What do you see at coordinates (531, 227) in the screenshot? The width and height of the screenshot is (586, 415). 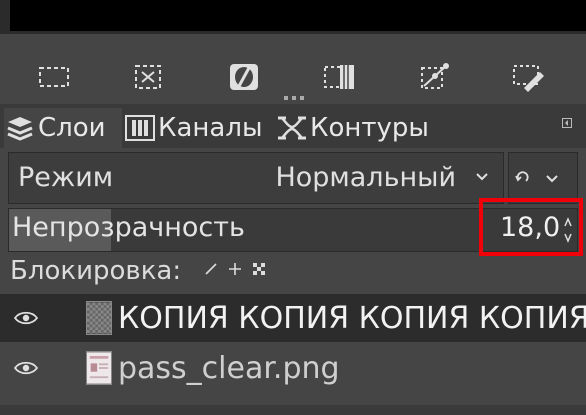 I see `value-highlight-box` at bounding box center [531, 227].